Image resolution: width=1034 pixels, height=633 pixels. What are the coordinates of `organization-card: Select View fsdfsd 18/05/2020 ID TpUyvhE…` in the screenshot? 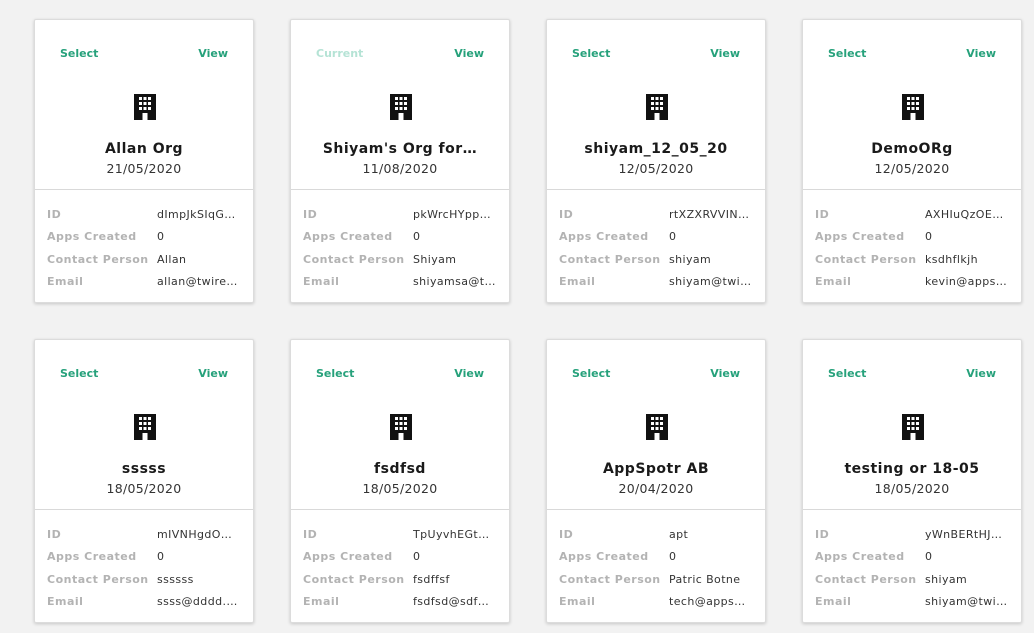 It's located at (400, 481).